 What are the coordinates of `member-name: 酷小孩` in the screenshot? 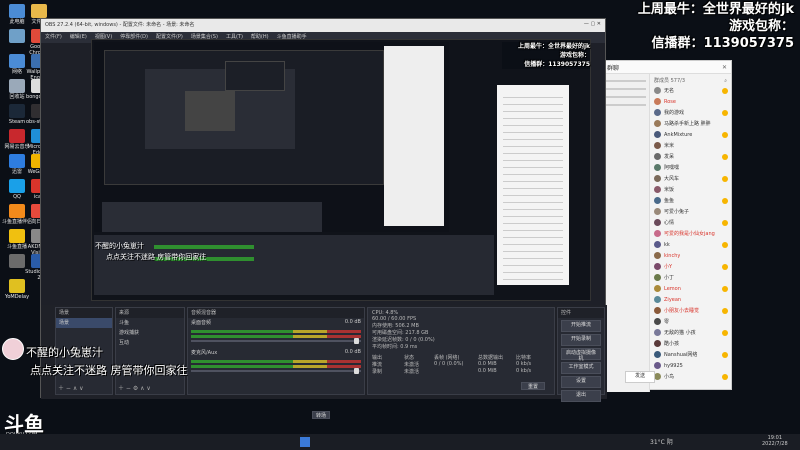 It's located at (672, 344).